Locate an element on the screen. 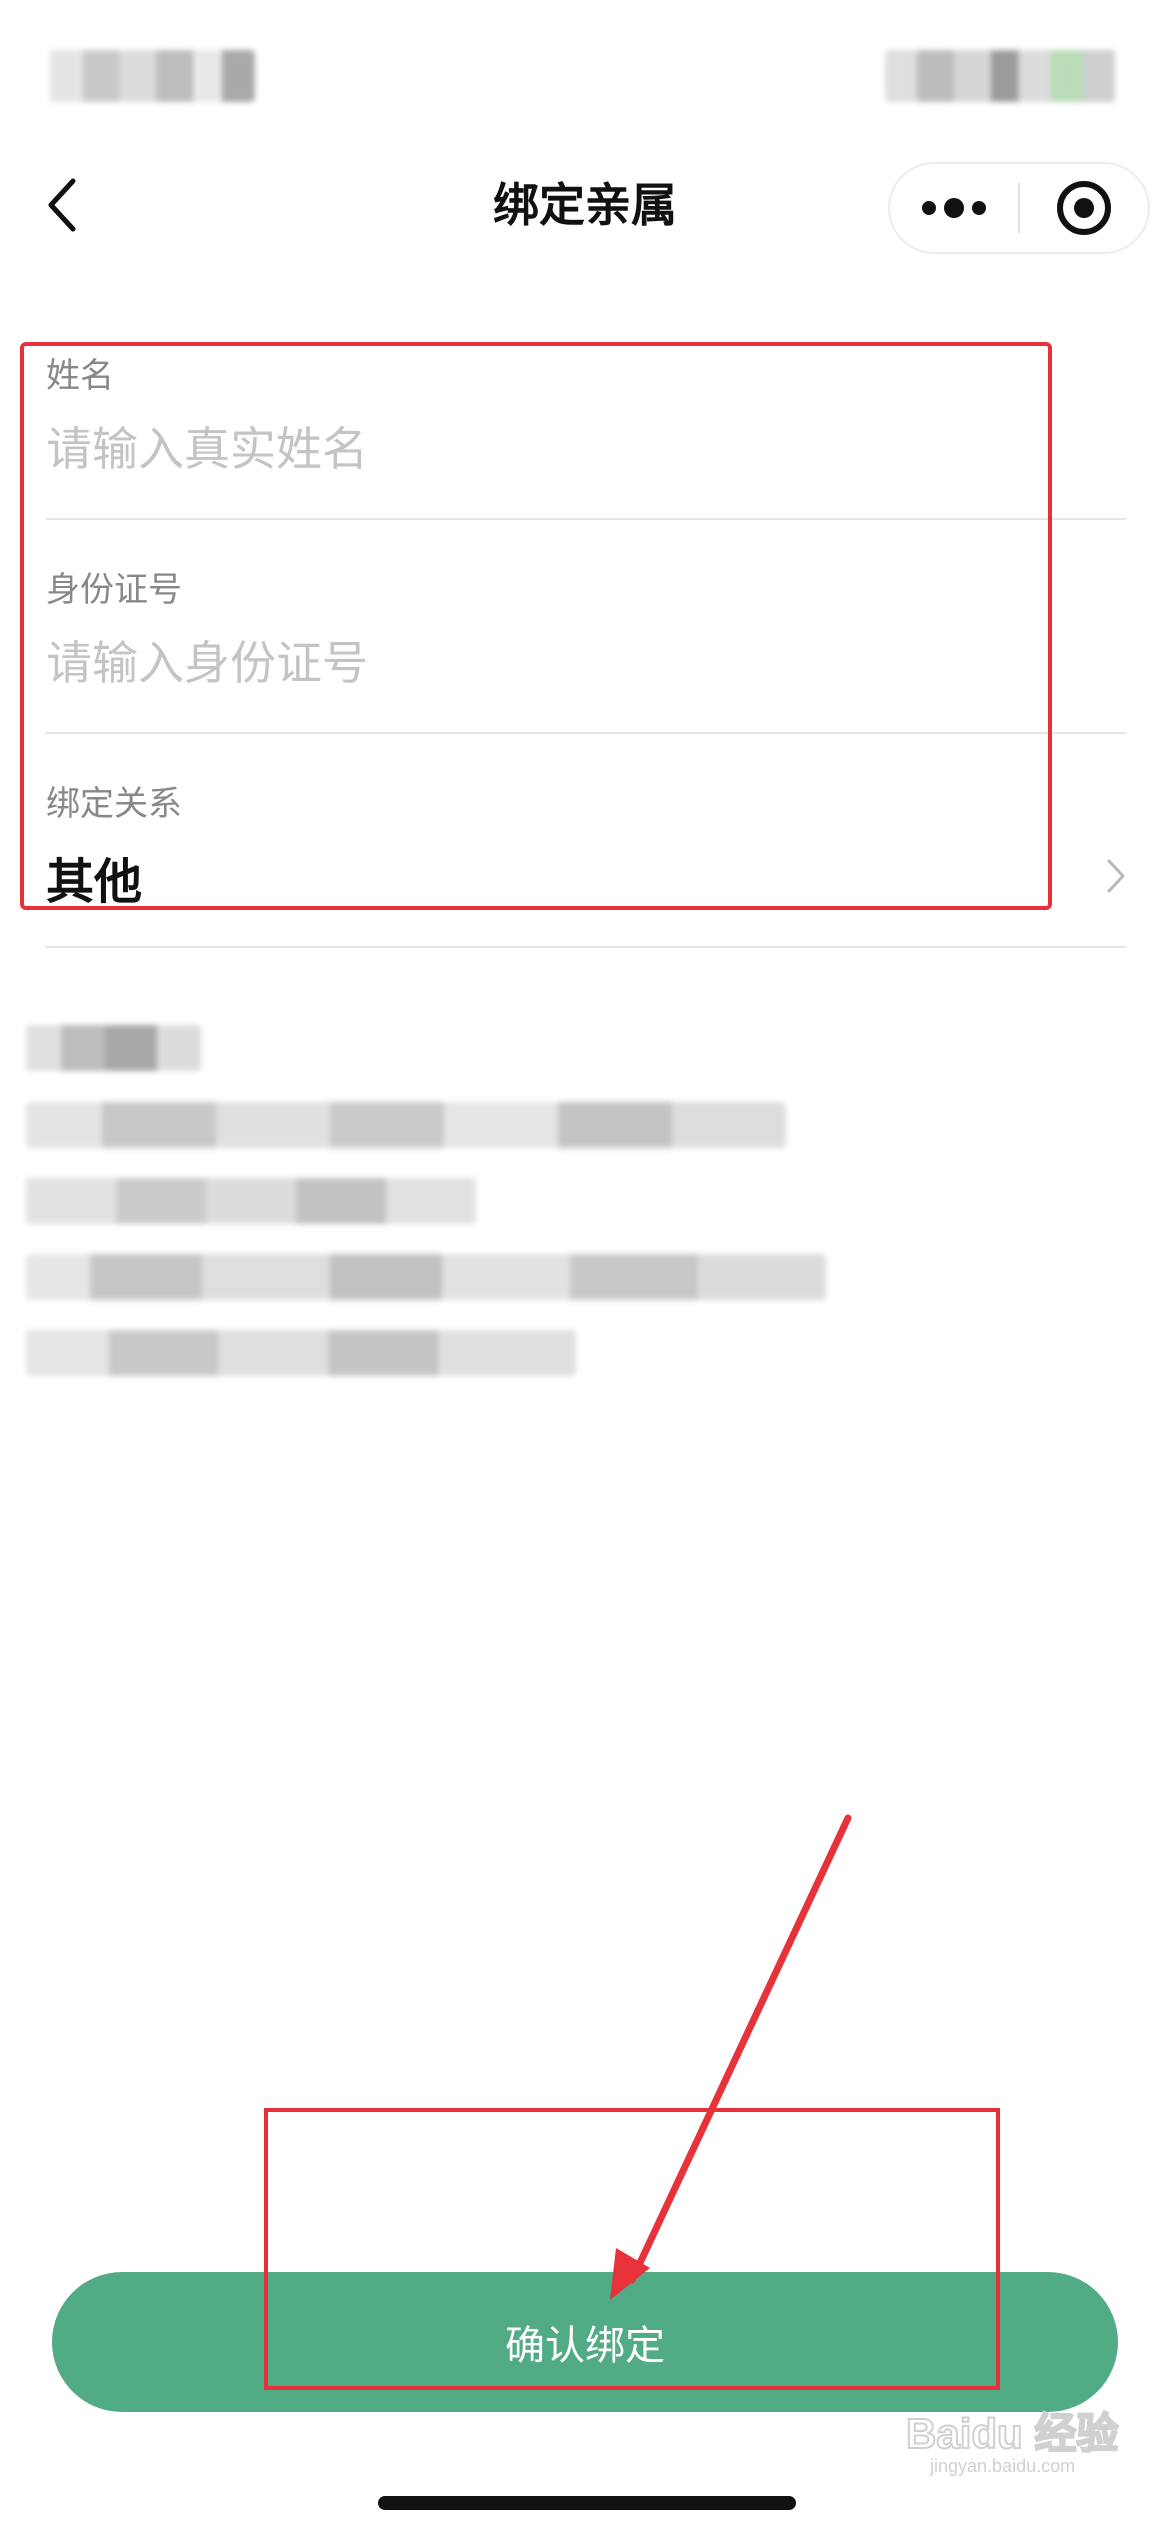 Image resolution: width=1170 pixels, height=2532 pixels. close-button is located at coordinates (1084, 208).